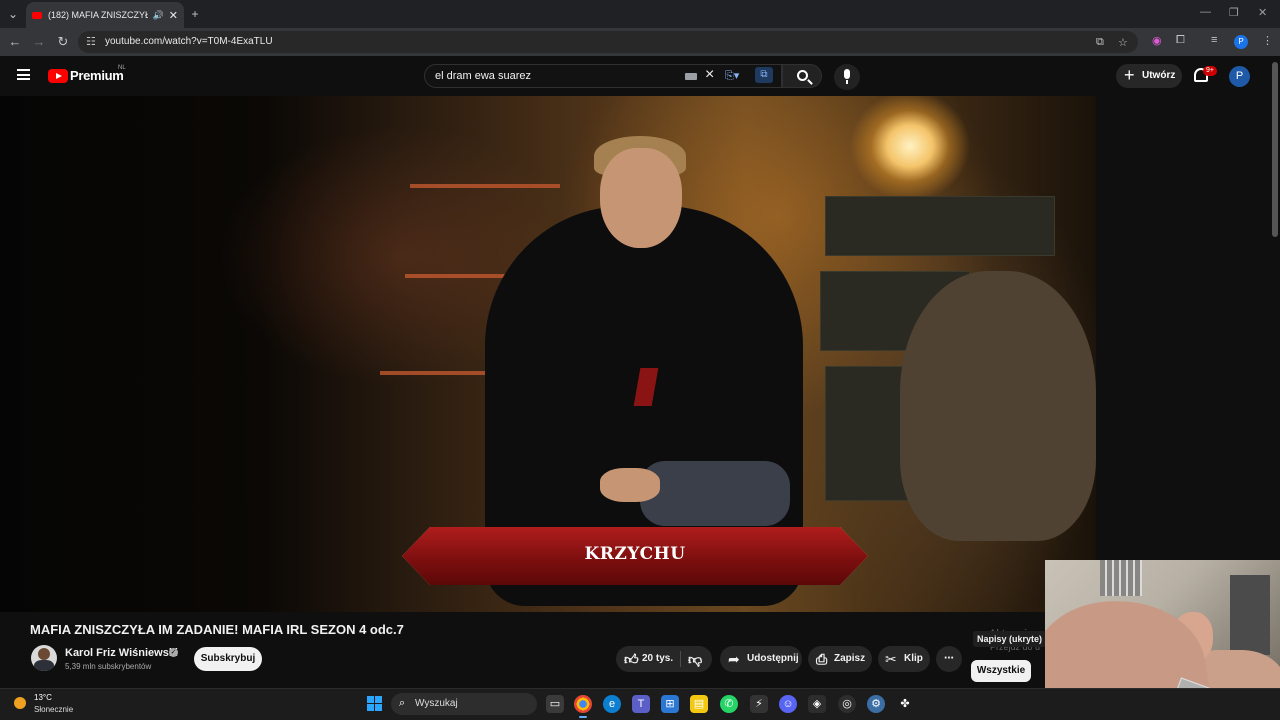 The width and height of the screenshot is (1280, 720). What do you see at coordinates (695, 659) in the screenshot?
I see `thumbs-down-icon: 👎︎` at bounding box center [695, 659].